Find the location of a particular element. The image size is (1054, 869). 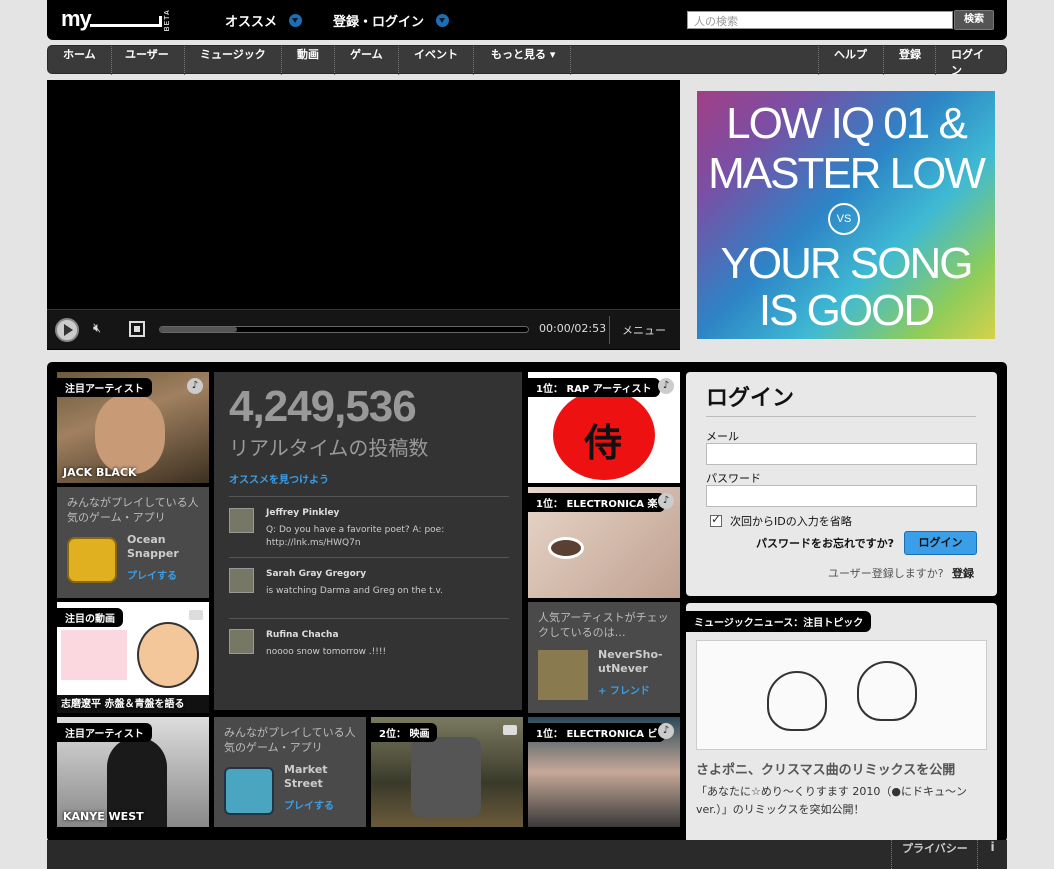

featured-artist-tile: 注目アーティスト ♪ JACK BLACK is located at coordinates (133, 427).